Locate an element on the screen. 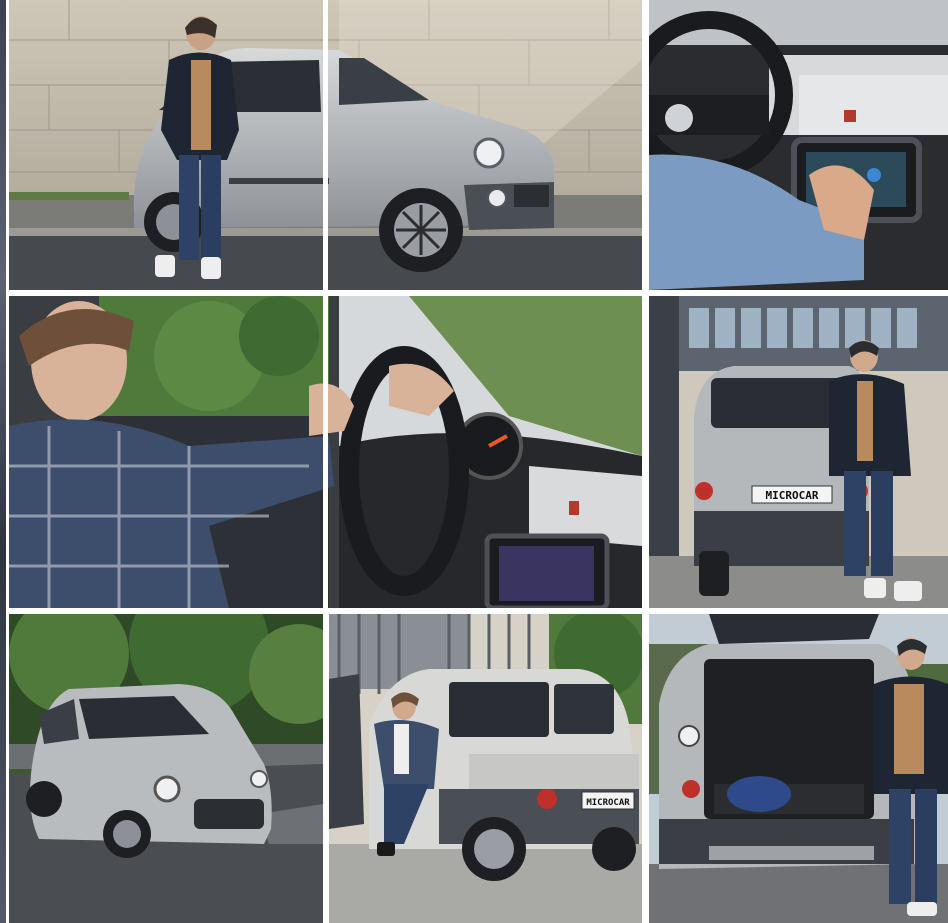 This screenshot has width=948, height=923. photo-car-driving-road is located at coordinates (166, 768).